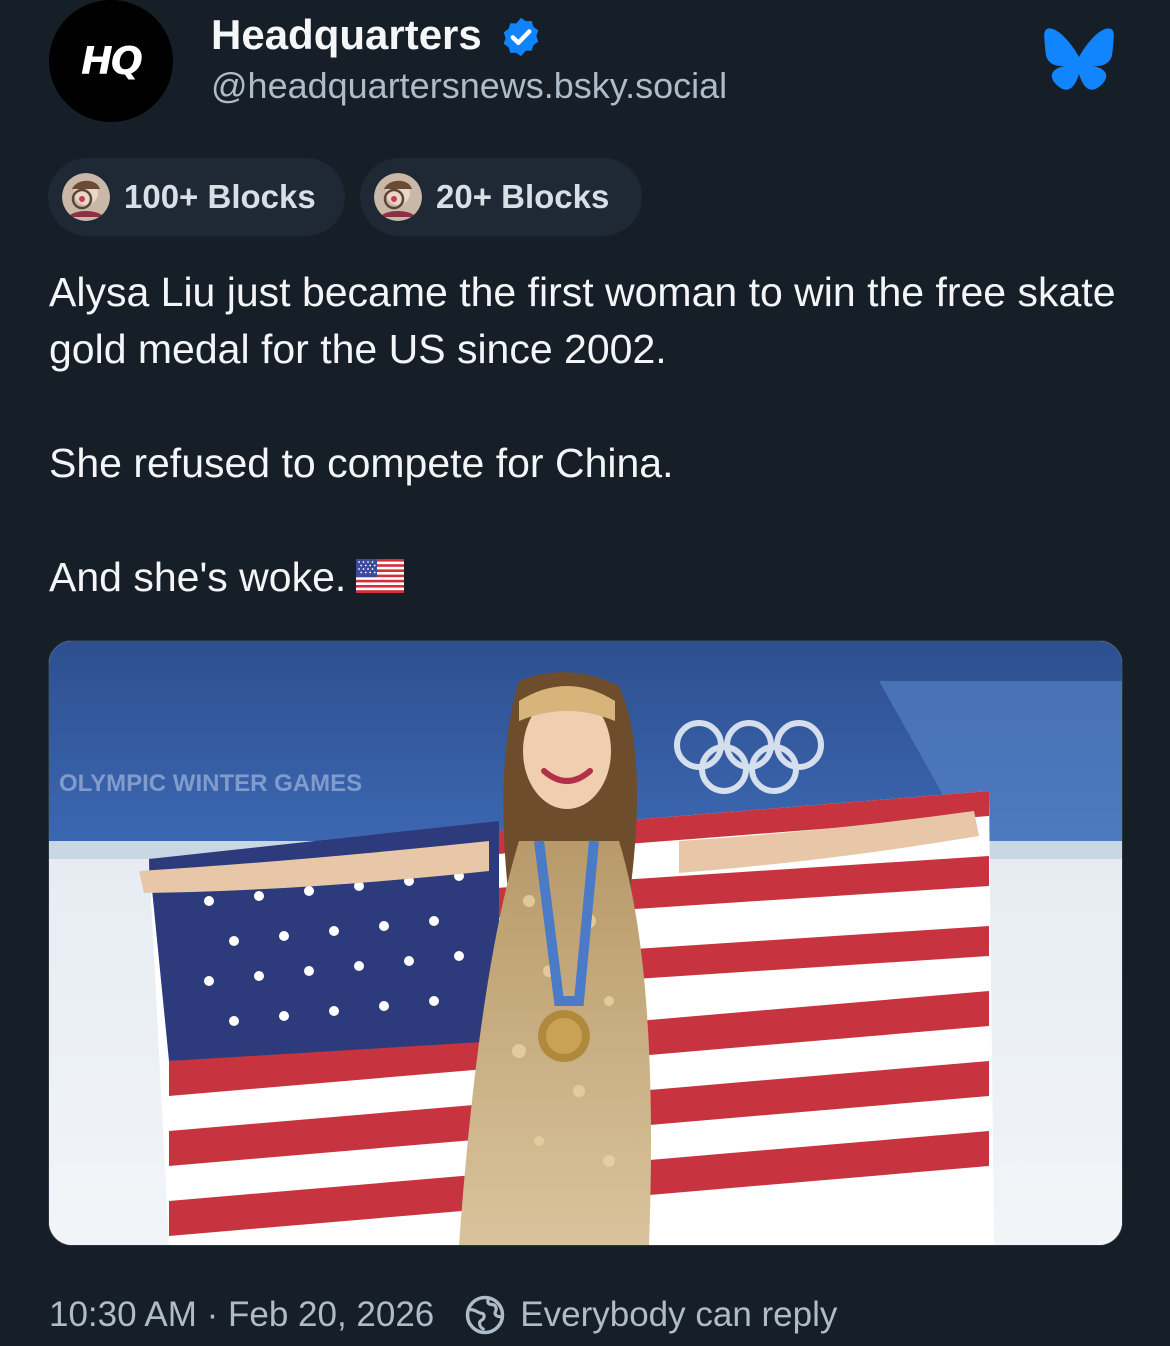 Image resolution: width=1170 pixels, height=1346 pixels. I want to click on avatar-text: HQ, so click(111, 61).